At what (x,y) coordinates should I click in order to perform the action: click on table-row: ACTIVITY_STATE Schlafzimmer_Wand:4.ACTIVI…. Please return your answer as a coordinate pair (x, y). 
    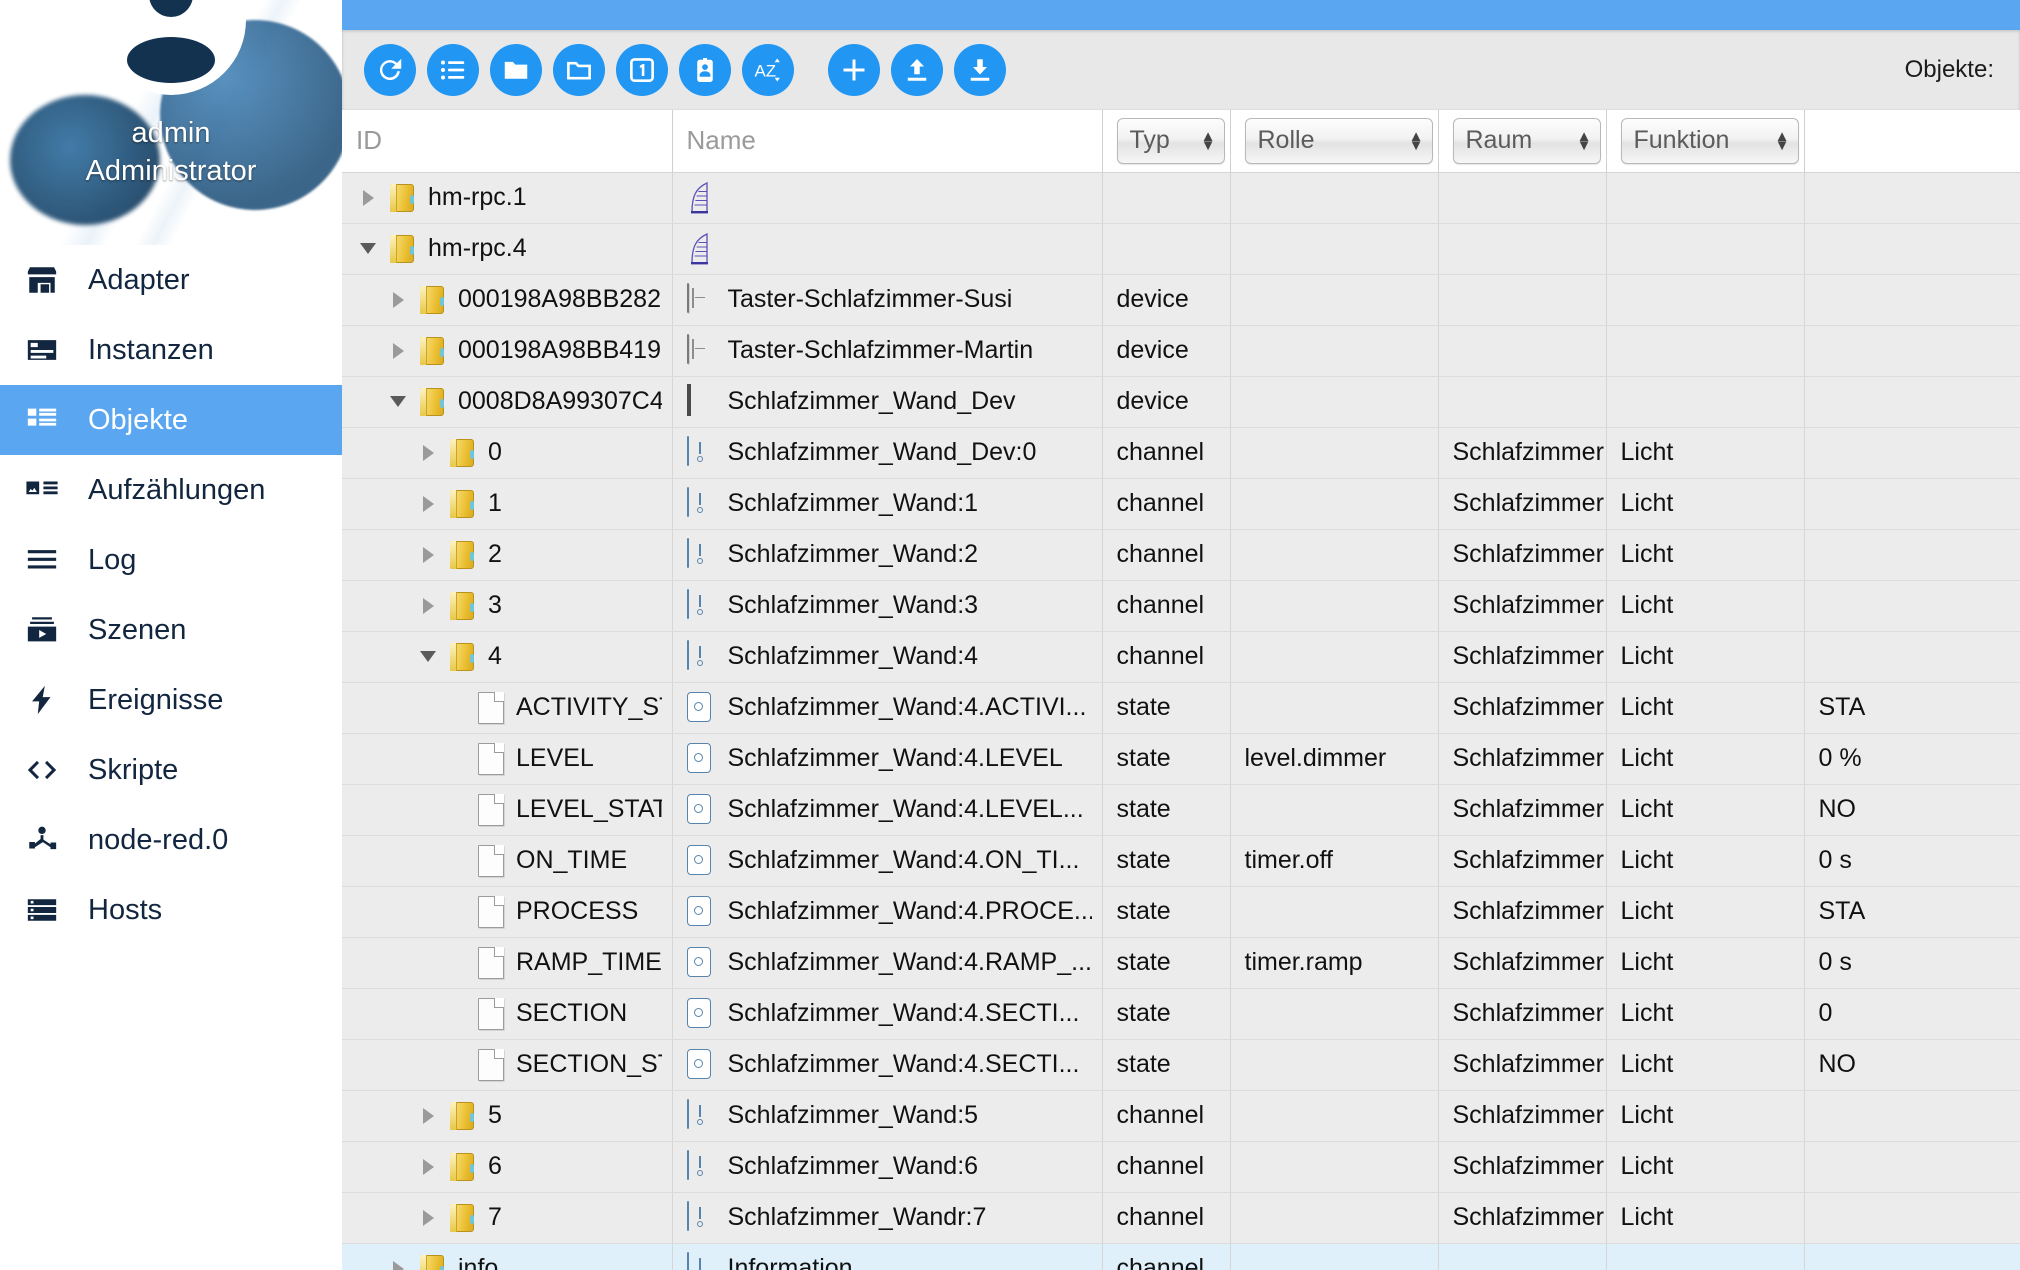
    Looking at the image, I should click on (1181, 708).